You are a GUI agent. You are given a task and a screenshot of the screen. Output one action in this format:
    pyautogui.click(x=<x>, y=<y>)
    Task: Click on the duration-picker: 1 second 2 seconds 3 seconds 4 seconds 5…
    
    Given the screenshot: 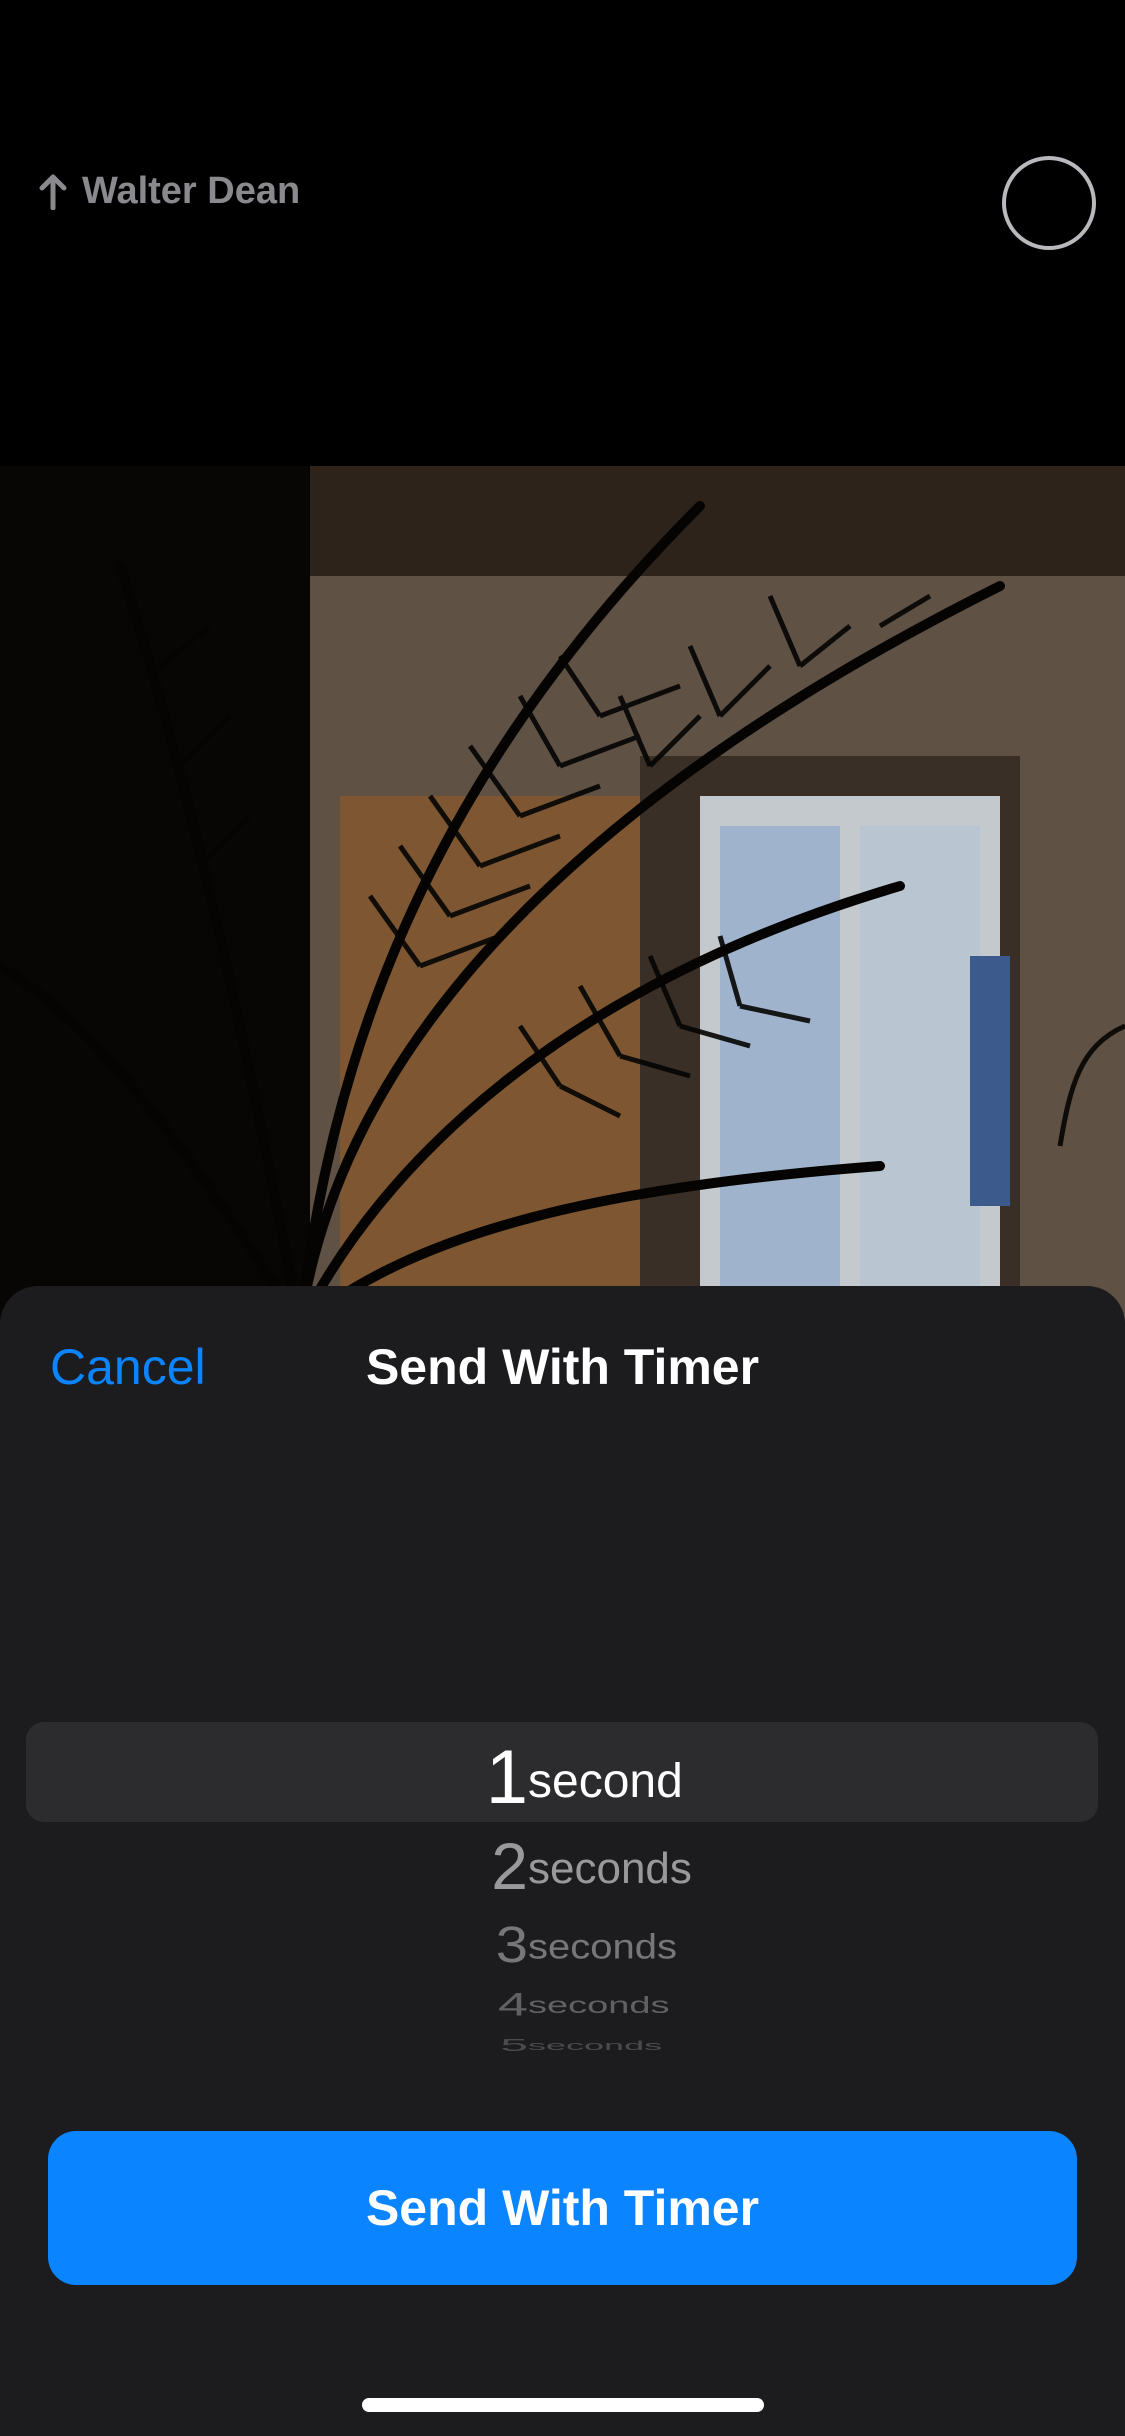 What is the action you would take?
    pyautogui.click(x=562, y=1887)
    